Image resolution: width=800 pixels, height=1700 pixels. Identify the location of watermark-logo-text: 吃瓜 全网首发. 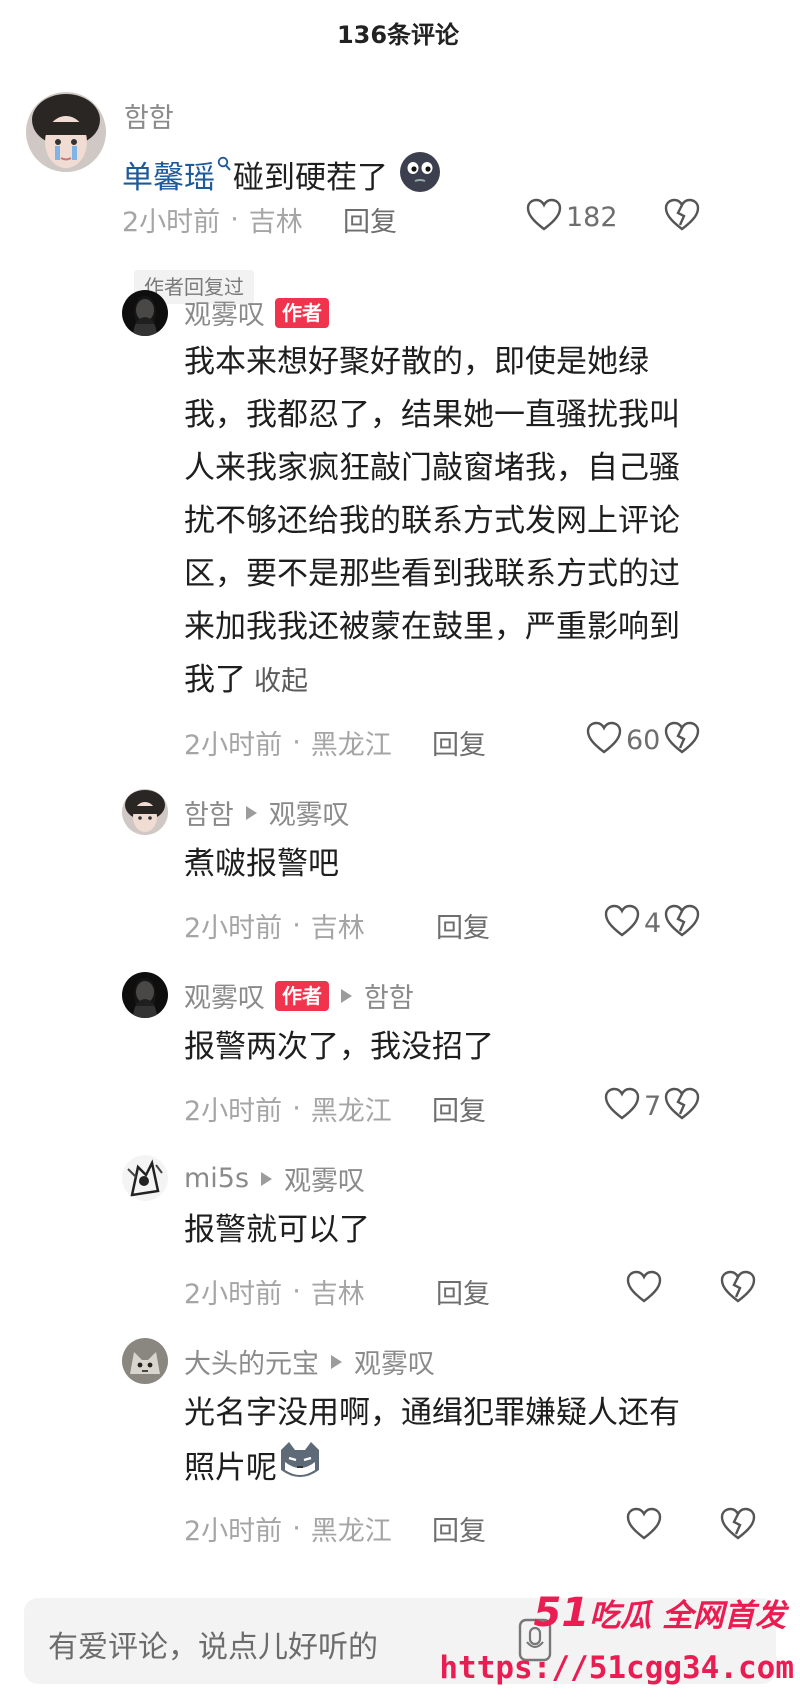
(687, 1616).